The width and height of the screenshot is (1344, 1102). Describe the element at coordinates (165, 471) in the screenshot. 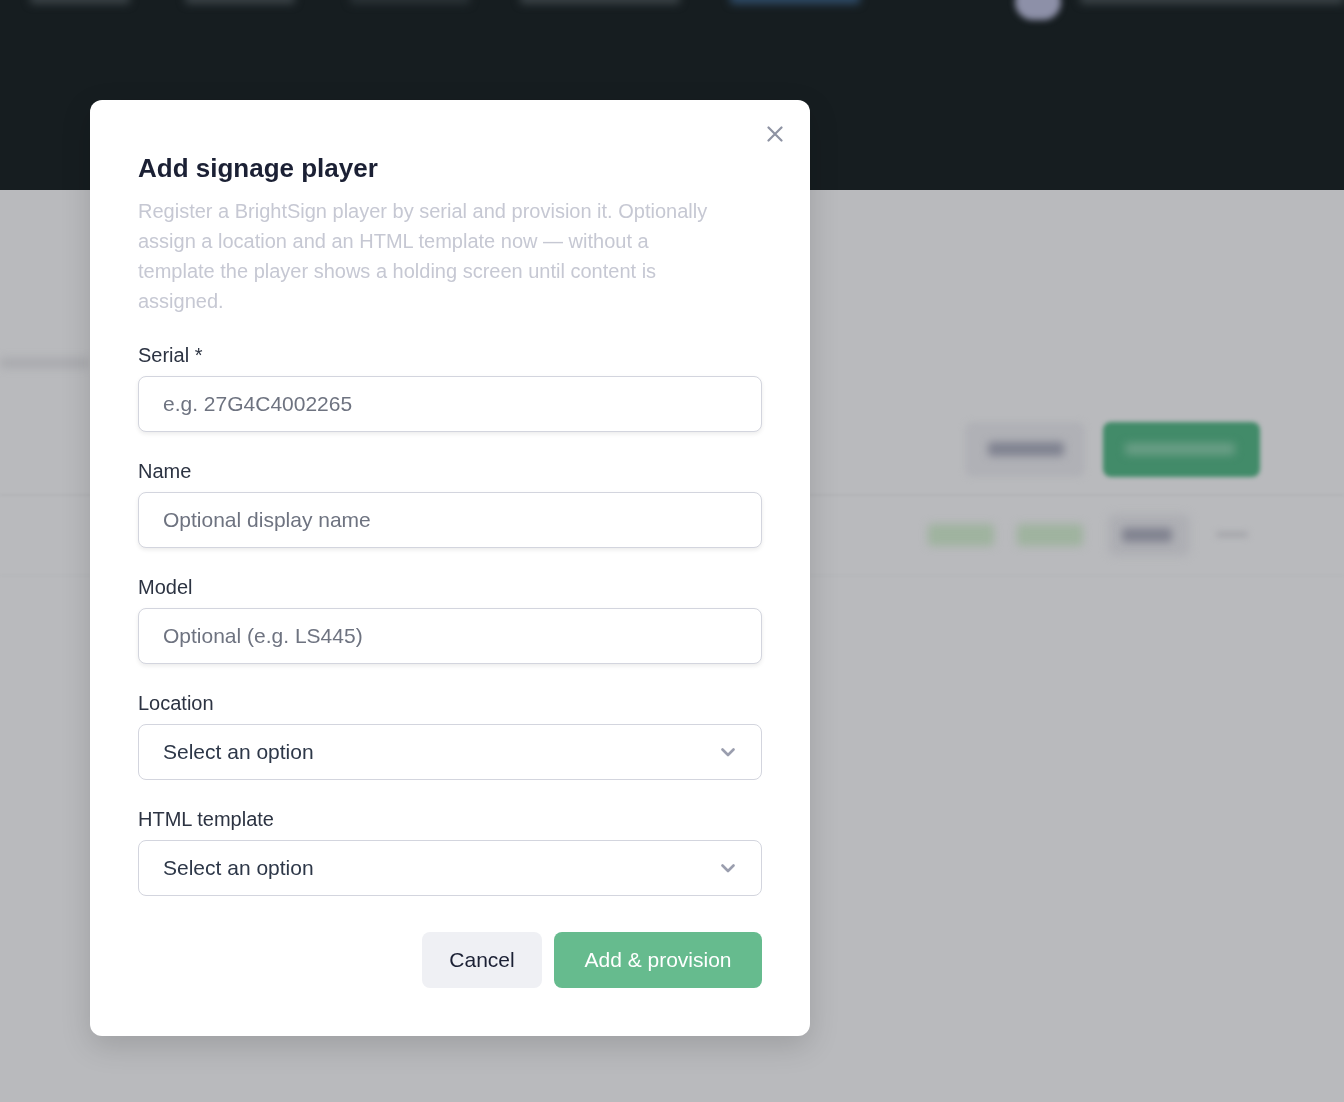

I see `field-label: Name` at that location.